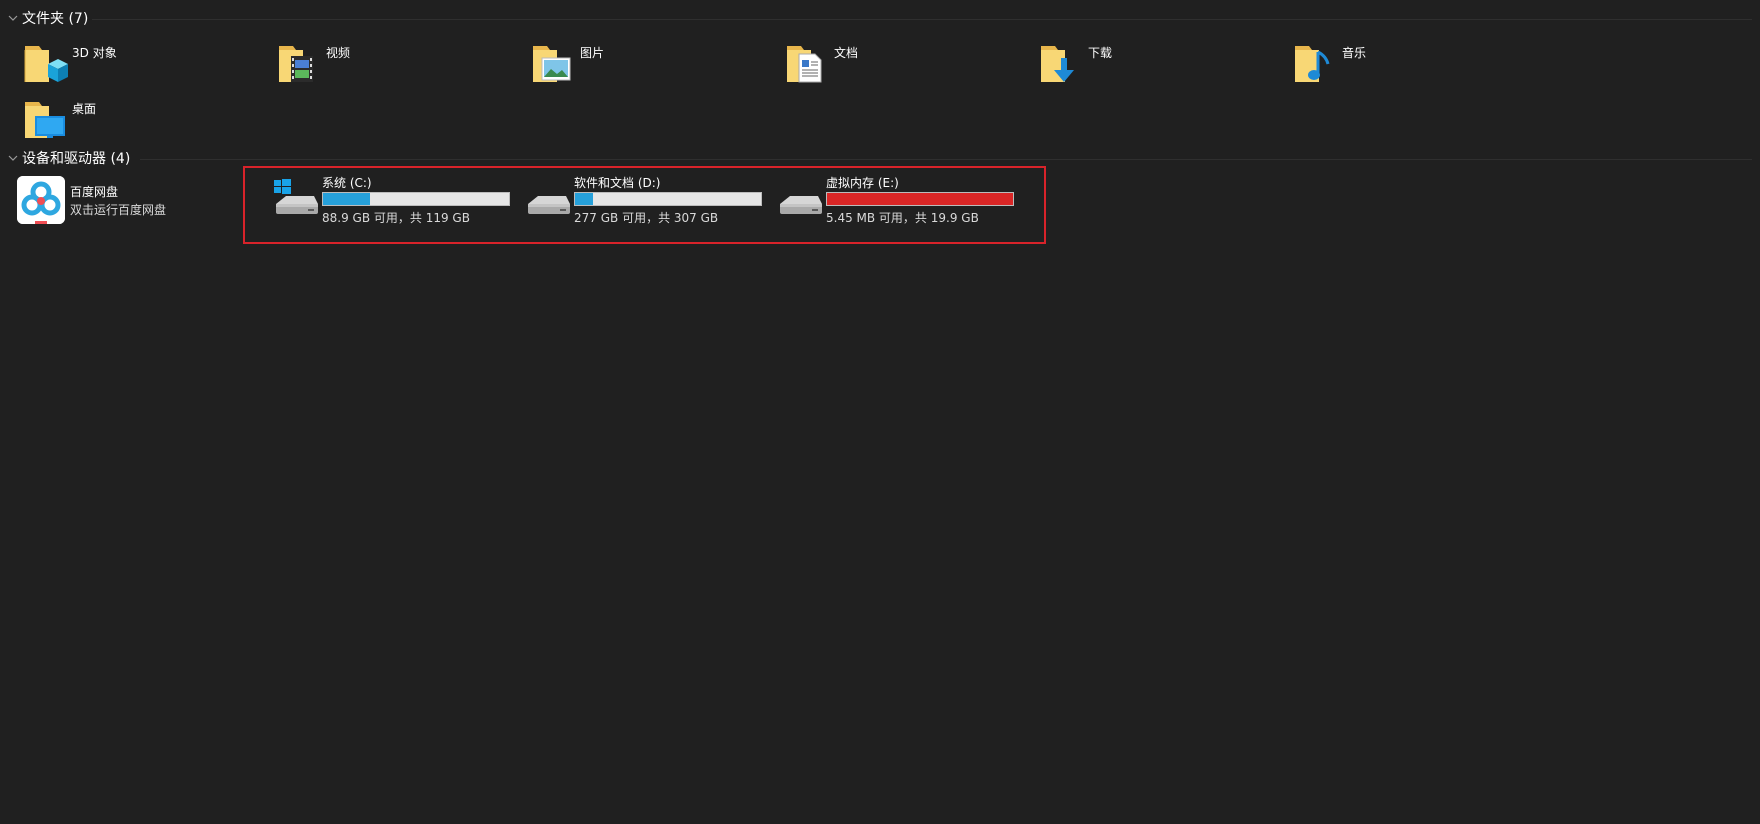  I want to click on drive-d: 软件和文档 (D:) 277 GB 可用，共 307 GB, so click(649, 202).